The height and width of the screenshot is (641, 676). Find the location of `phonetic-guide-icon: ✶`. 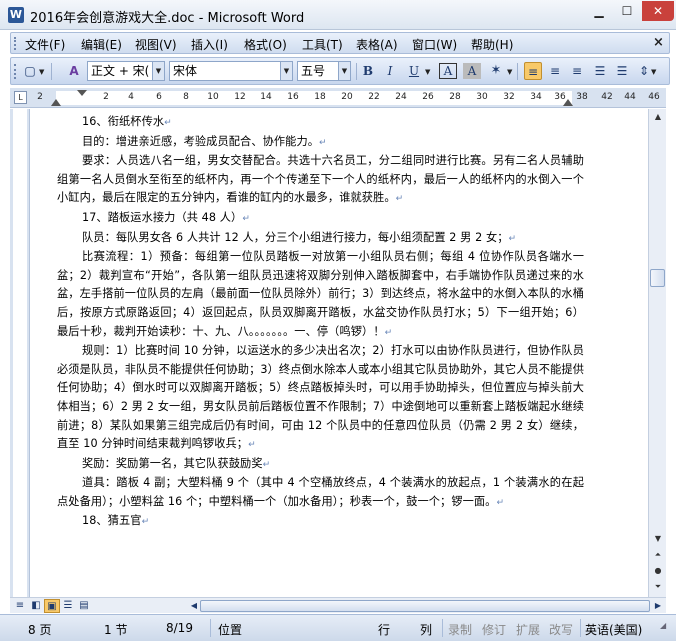

phonetic-guide-icon: ✶ is located at coordinates (496, 71).